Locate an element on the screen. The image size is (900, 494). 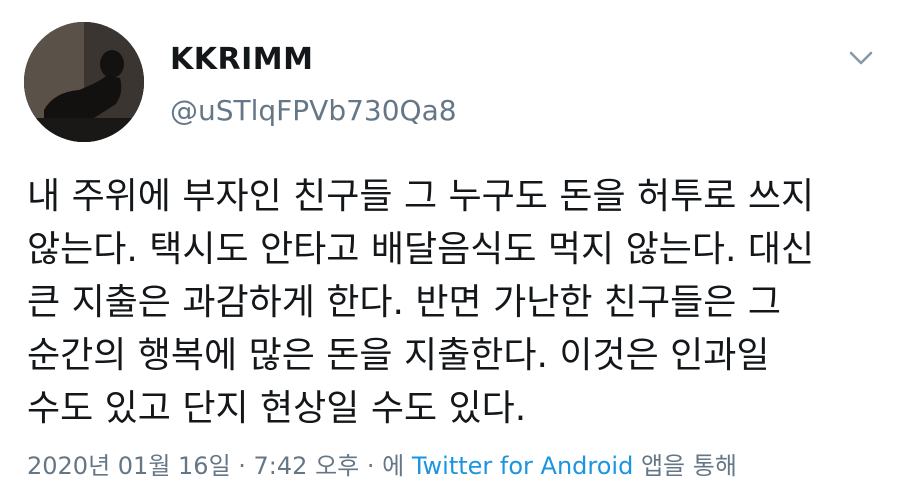
avatar is located at coordinates (84, 82).